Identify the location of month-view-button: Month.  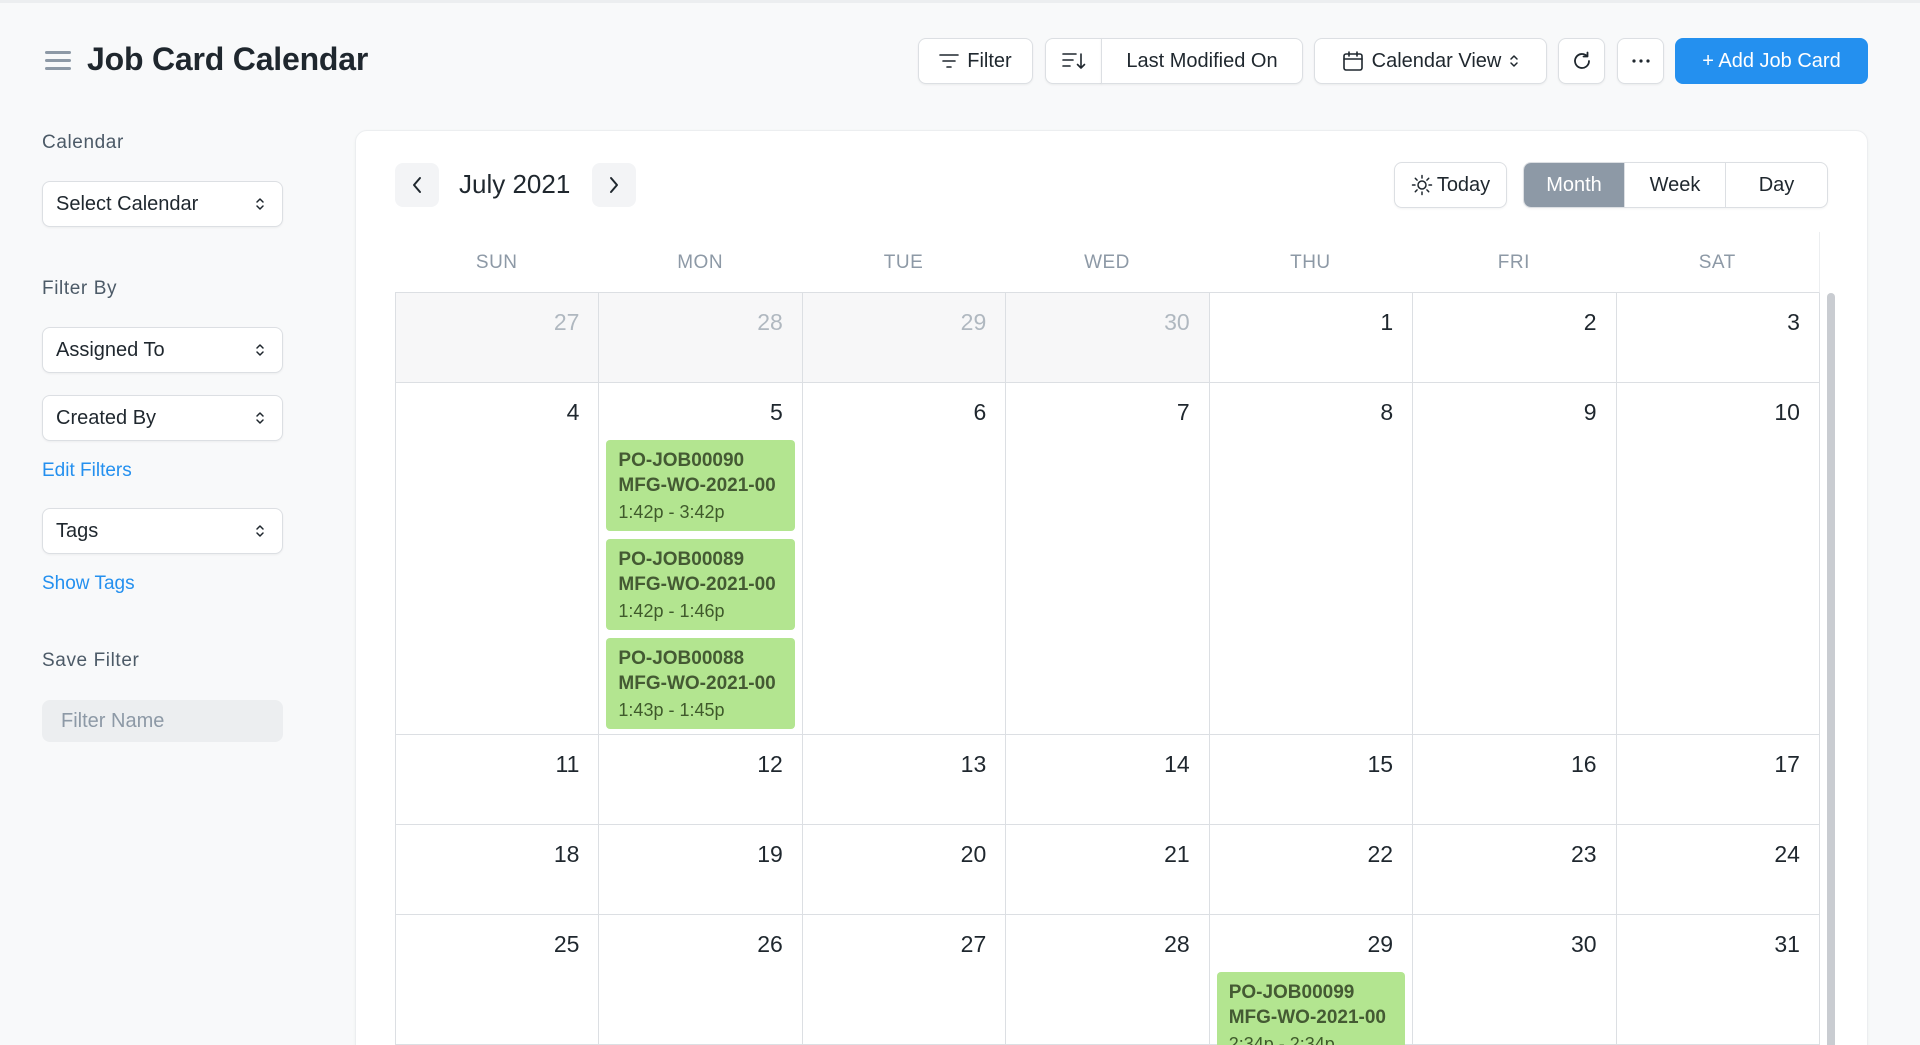
(1574, 185).